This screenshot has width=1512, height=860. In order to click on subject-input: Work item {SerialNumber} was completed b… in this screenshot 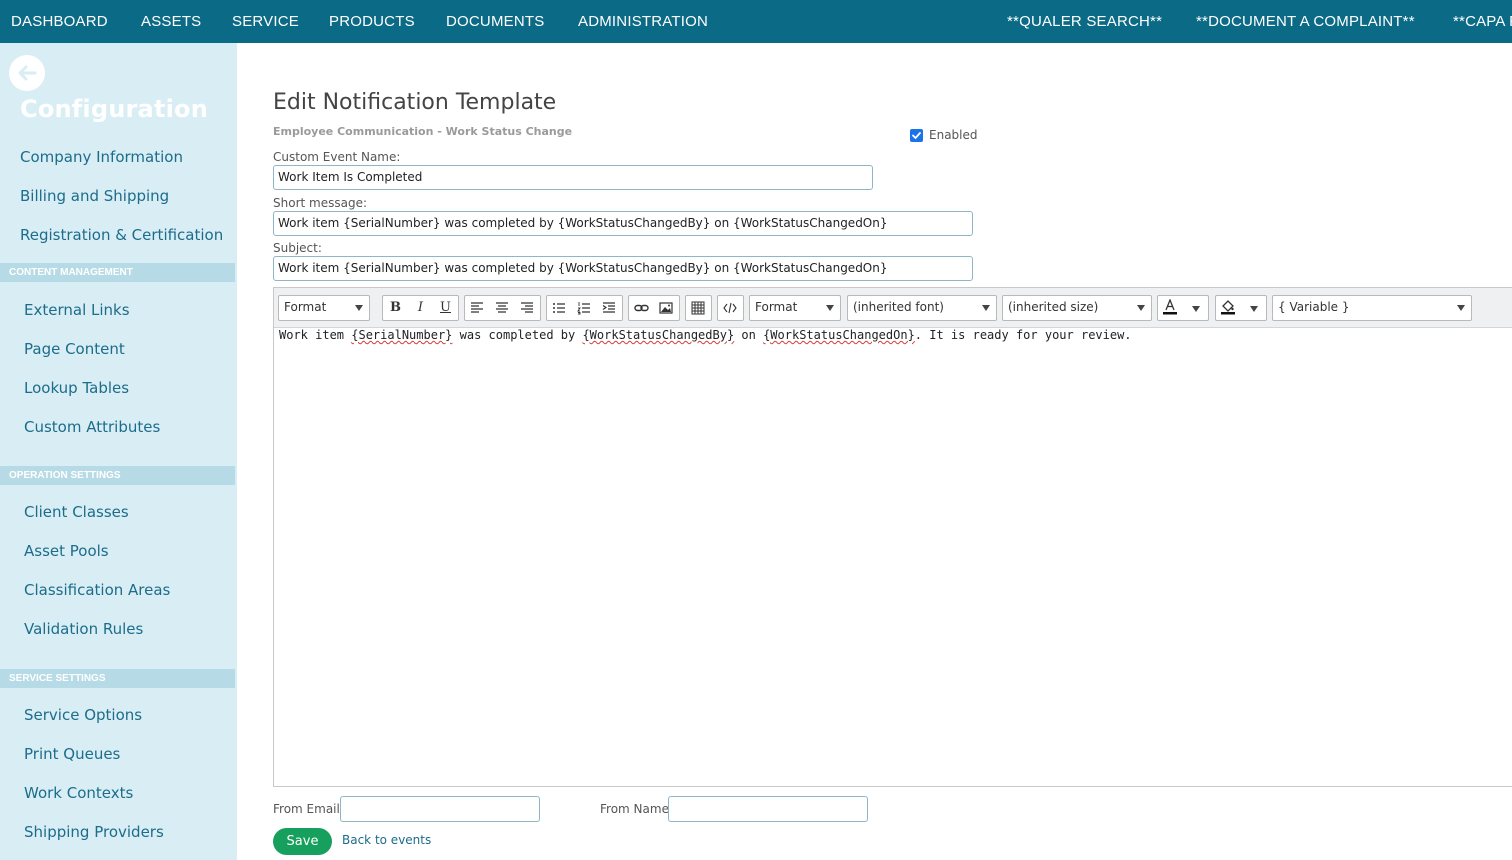, I will do `click(623, 268)`.